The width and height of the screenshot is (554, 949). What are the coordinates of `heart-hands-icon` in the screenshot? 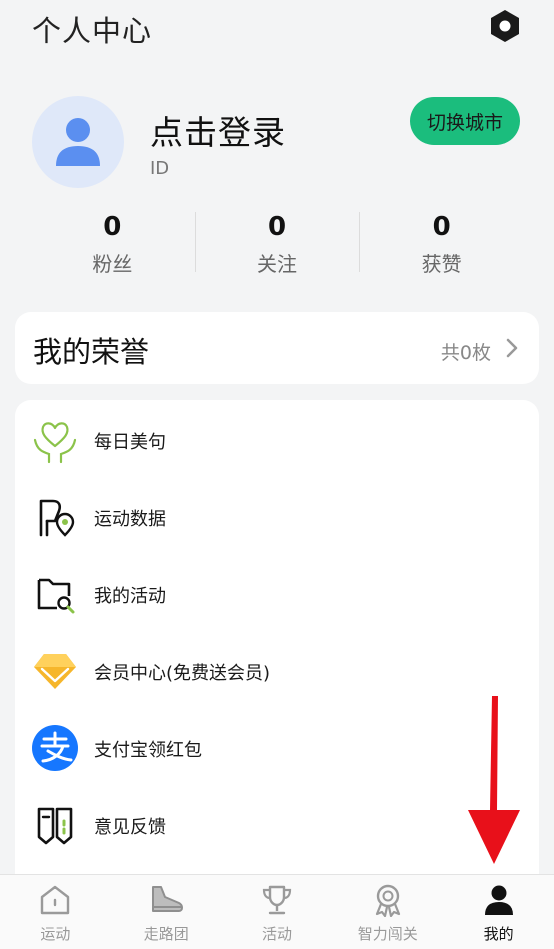 It's located at (55, 443).